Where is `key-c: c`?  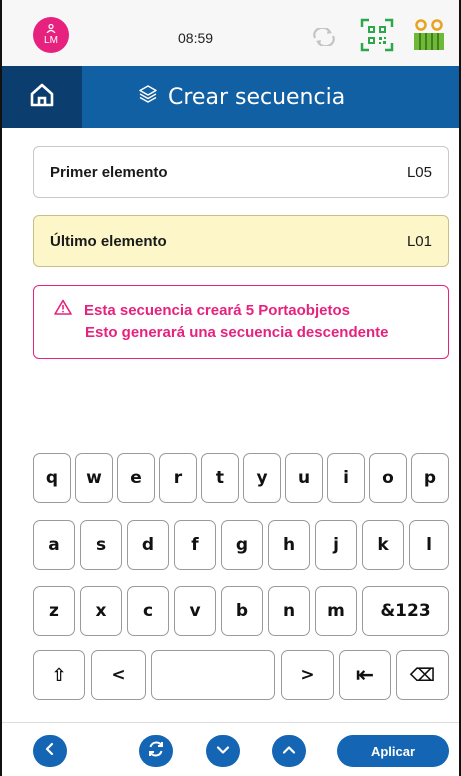 key-c: c is located at coordinates (148, 611).